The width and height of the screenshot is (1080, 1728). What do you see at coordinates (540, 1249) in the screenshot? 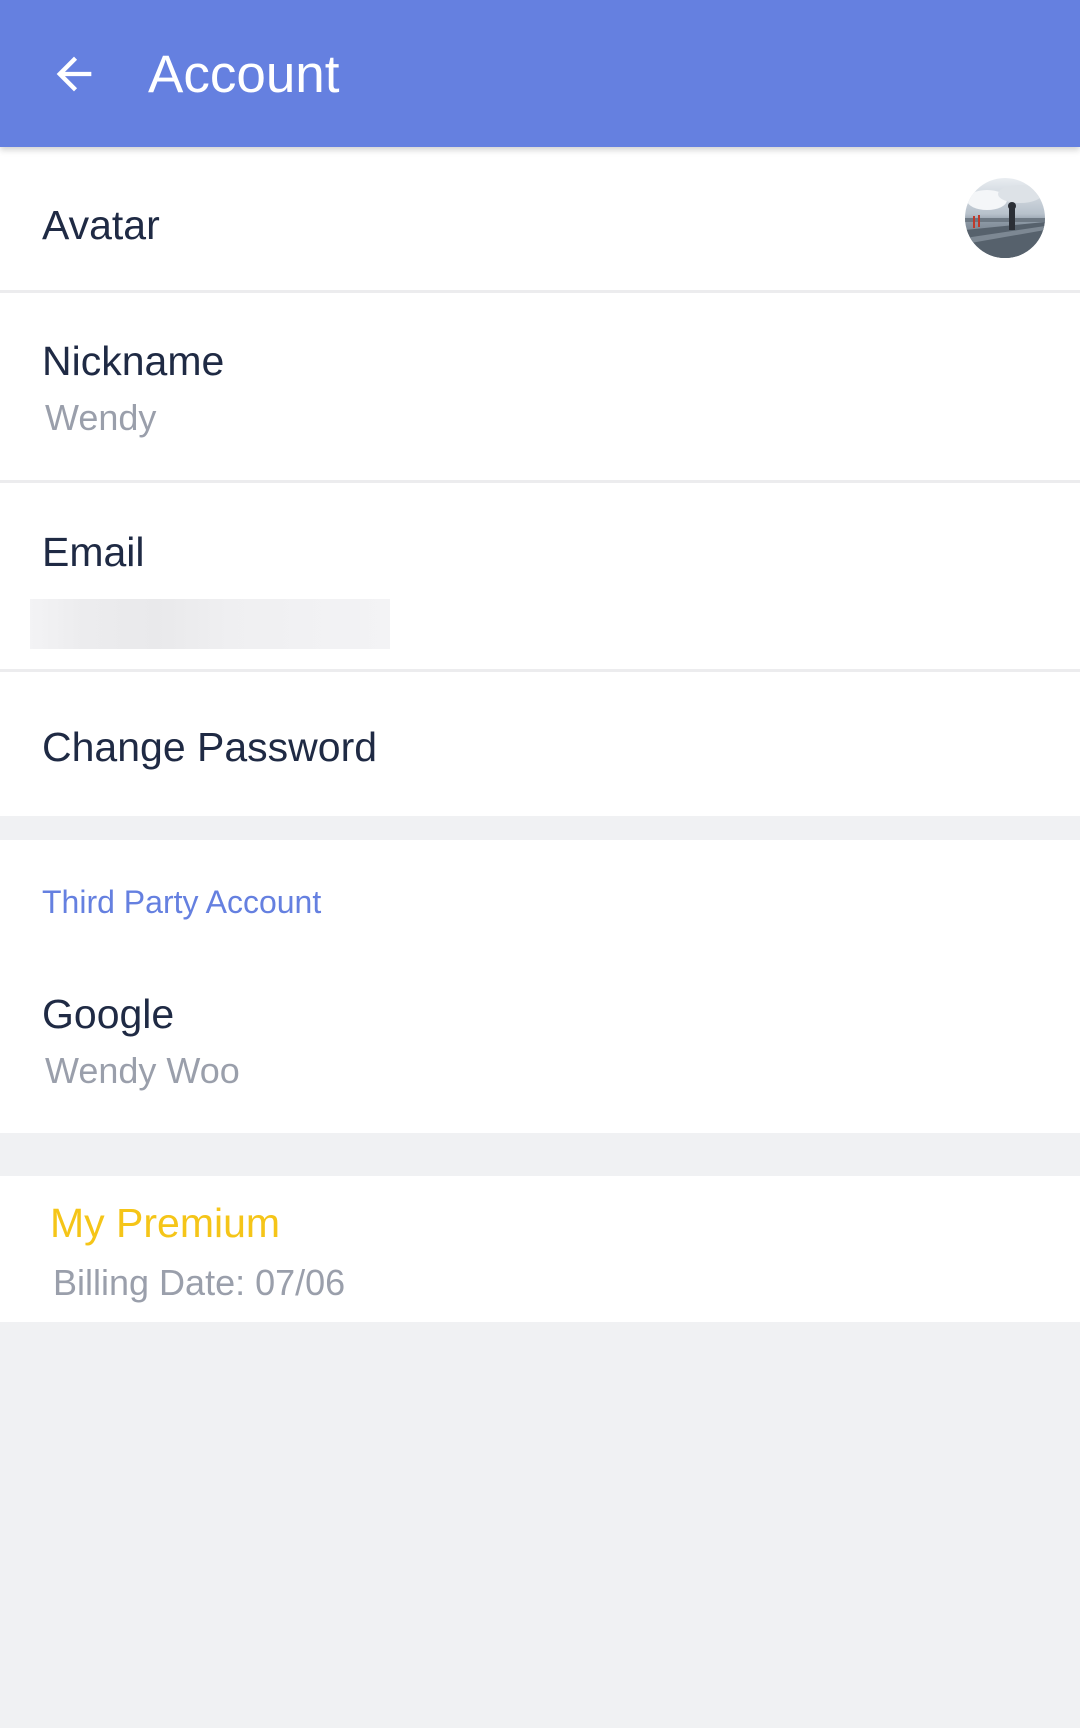
I see `premium-row: My Premium Billing Date: 07/06` at bounding box center [540, 1249].